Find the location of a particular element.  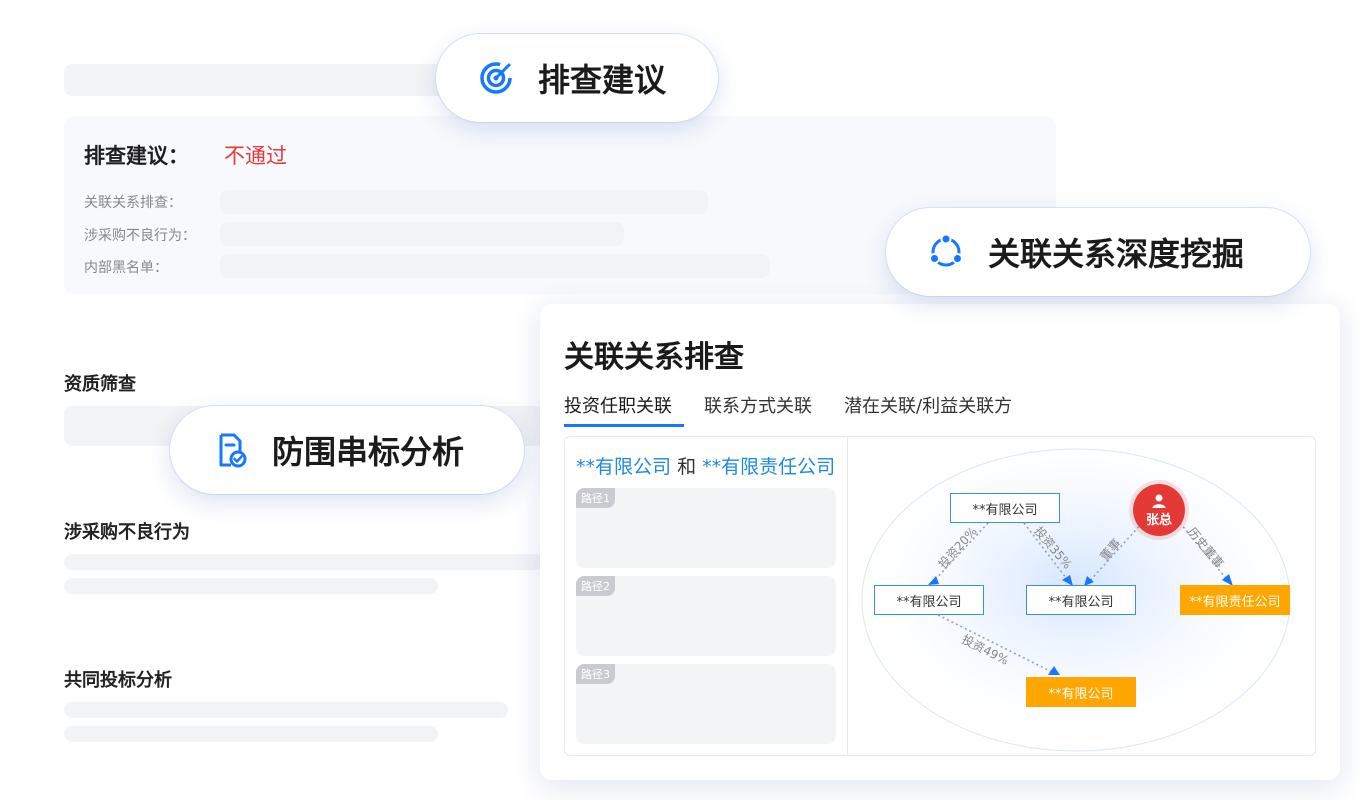

bubble-suggestion: 排查建议 is located at coordinates (577, 90).